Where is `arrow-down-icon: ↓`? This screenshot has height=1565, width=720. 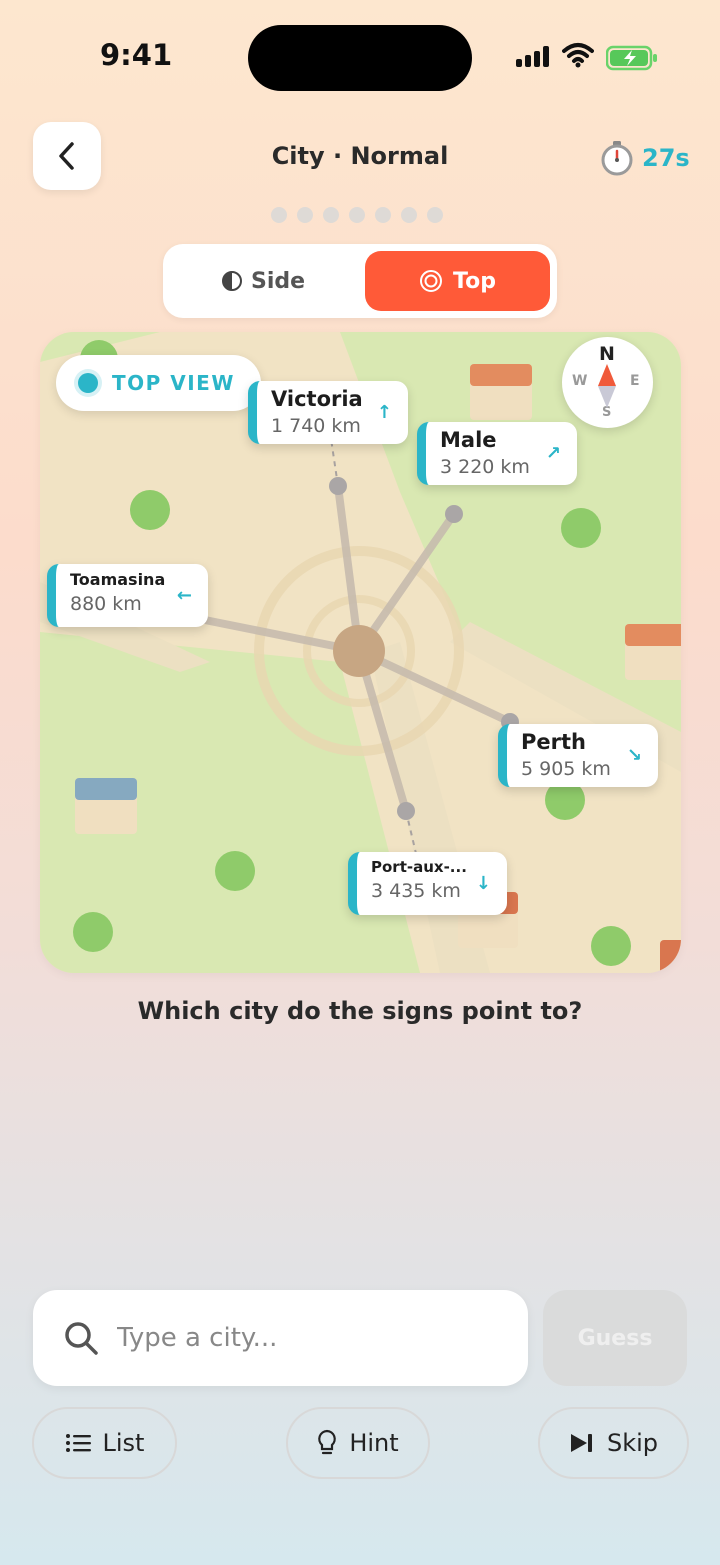
arrow-down-icon: ↓ is located at coordinates (483, 883).